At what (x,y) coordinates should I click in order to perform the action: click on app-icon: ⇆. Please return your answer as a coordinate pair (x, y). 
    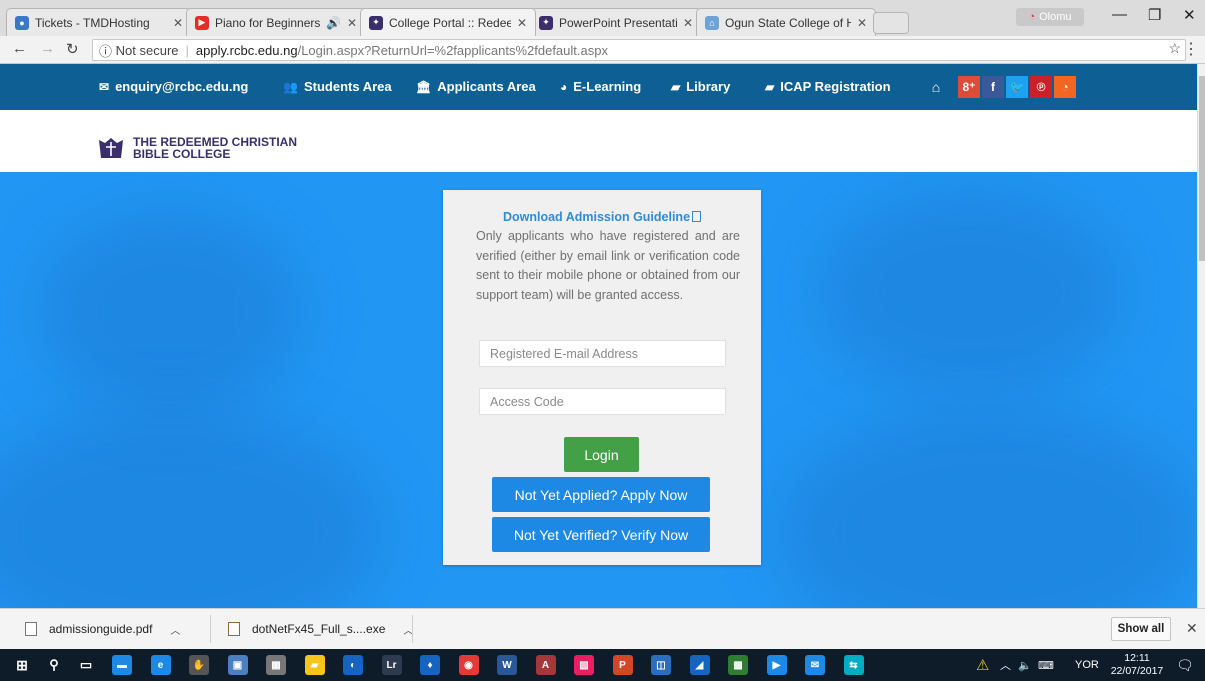
    Looking at the image, I should click on (853, 665).